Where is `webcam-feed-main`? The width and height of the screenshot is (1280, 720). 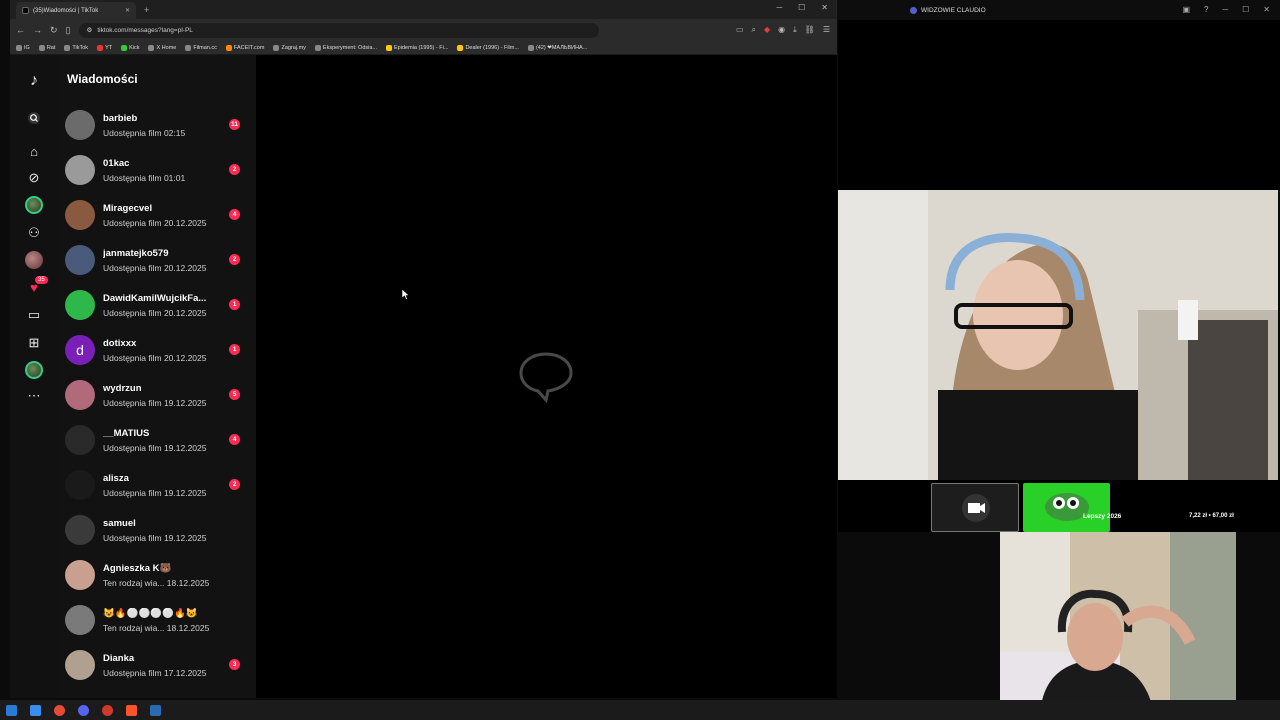 webcam-feed-main is located at coordinates (1058, 335).